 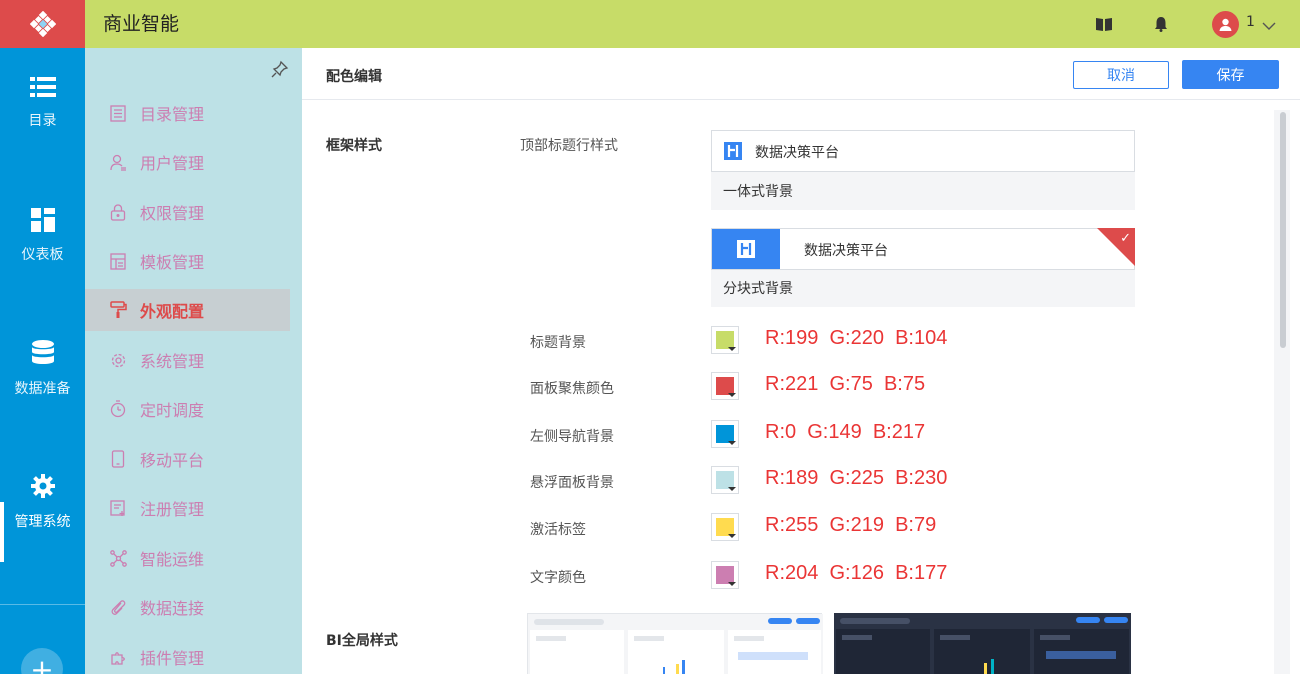 I want to click on theme-caption: 分块式背景, so click(x=758, y=289).